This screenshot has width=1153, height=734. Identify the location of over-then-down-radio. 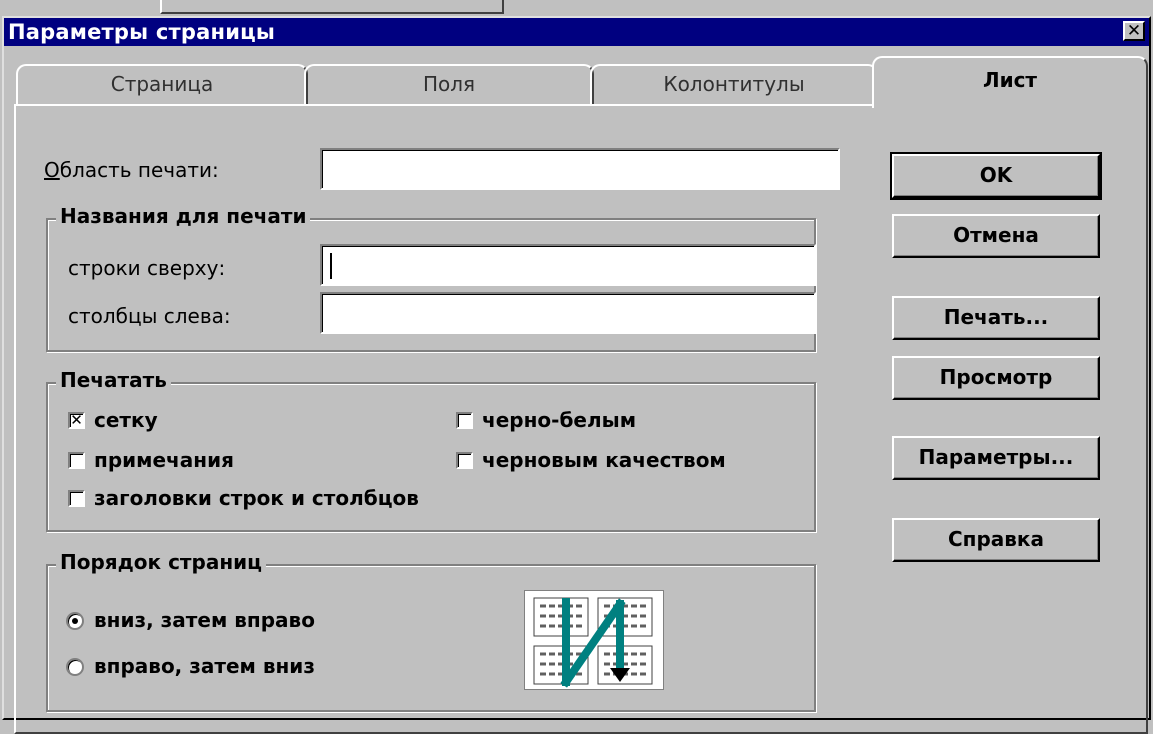
(75, 667).